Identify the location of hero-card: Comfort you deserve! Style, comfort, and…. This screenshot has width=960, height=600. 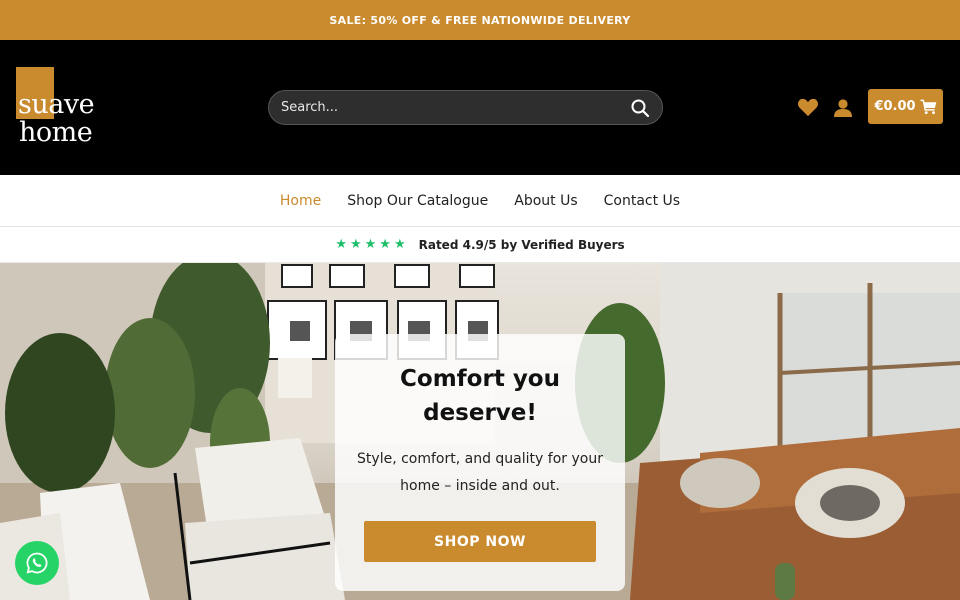
(480, 462).